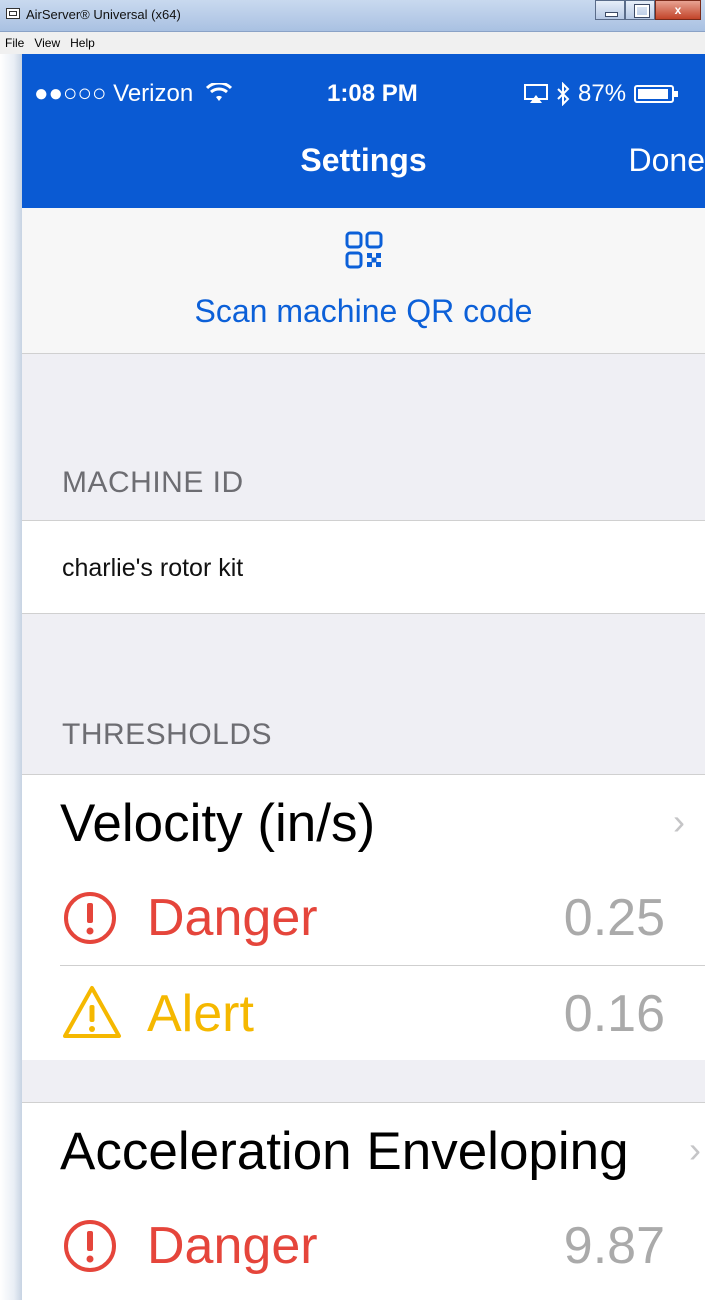  I want to click on threshold-value: 9.87, so click(614, 1246).